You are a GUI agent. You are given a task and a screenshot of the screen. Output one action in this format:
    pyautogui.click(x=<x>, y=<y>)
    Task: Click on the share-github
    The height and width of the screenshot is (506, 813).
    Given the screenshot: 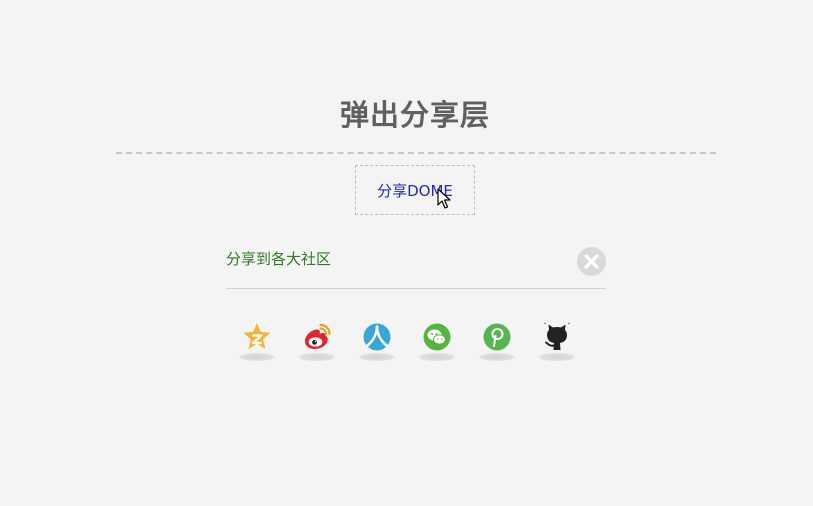 What is the action you would take?
    pyautogui.click(x=557, y=343)
    